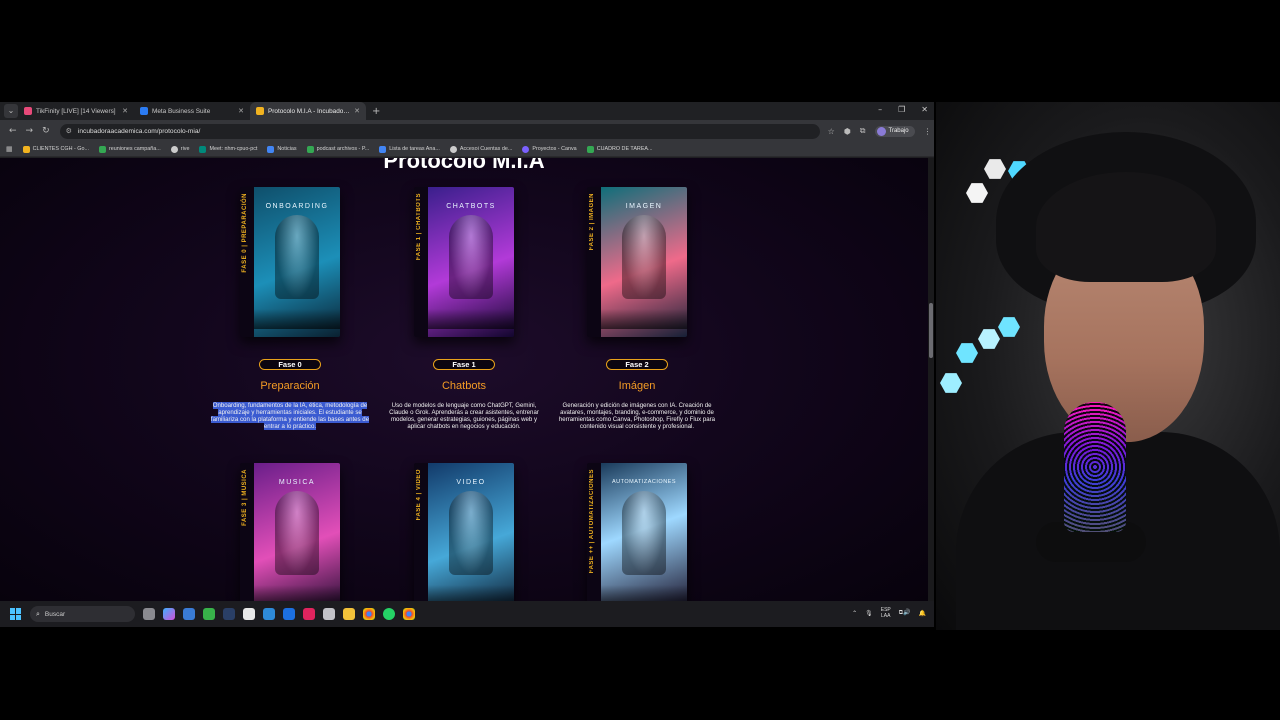 The image size is (1280, 720). I want to click on tab-title: TikFinity [LIVE] [14 Viewers], so click(76, 111).